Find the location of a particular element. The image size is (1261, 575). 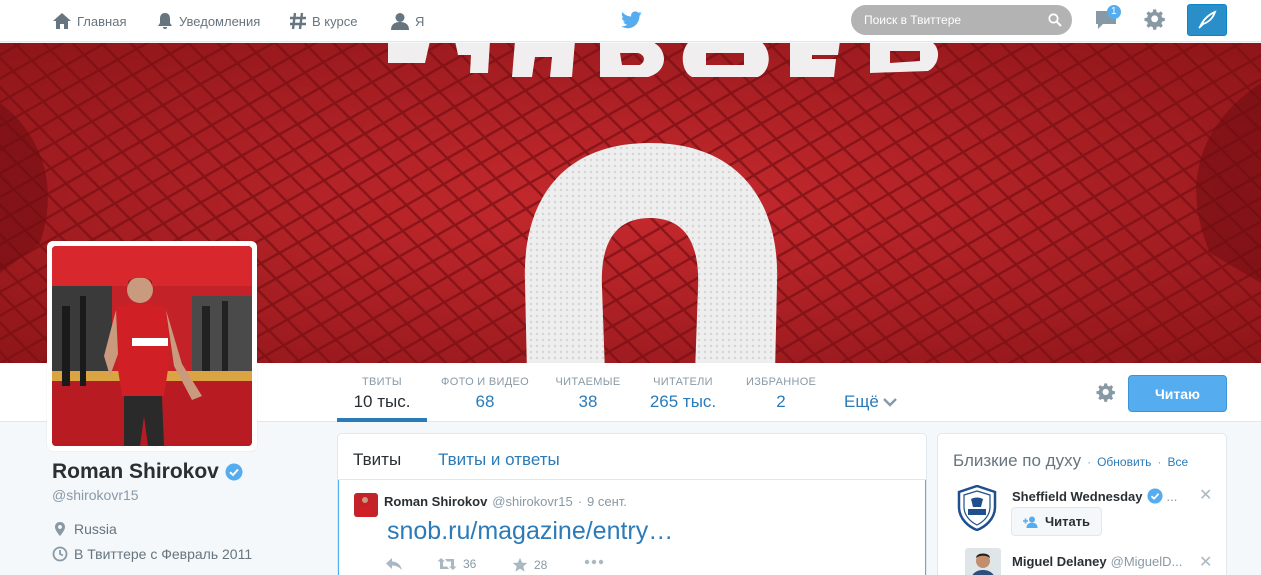

retweet-icon is located at coordinates (447, 564).